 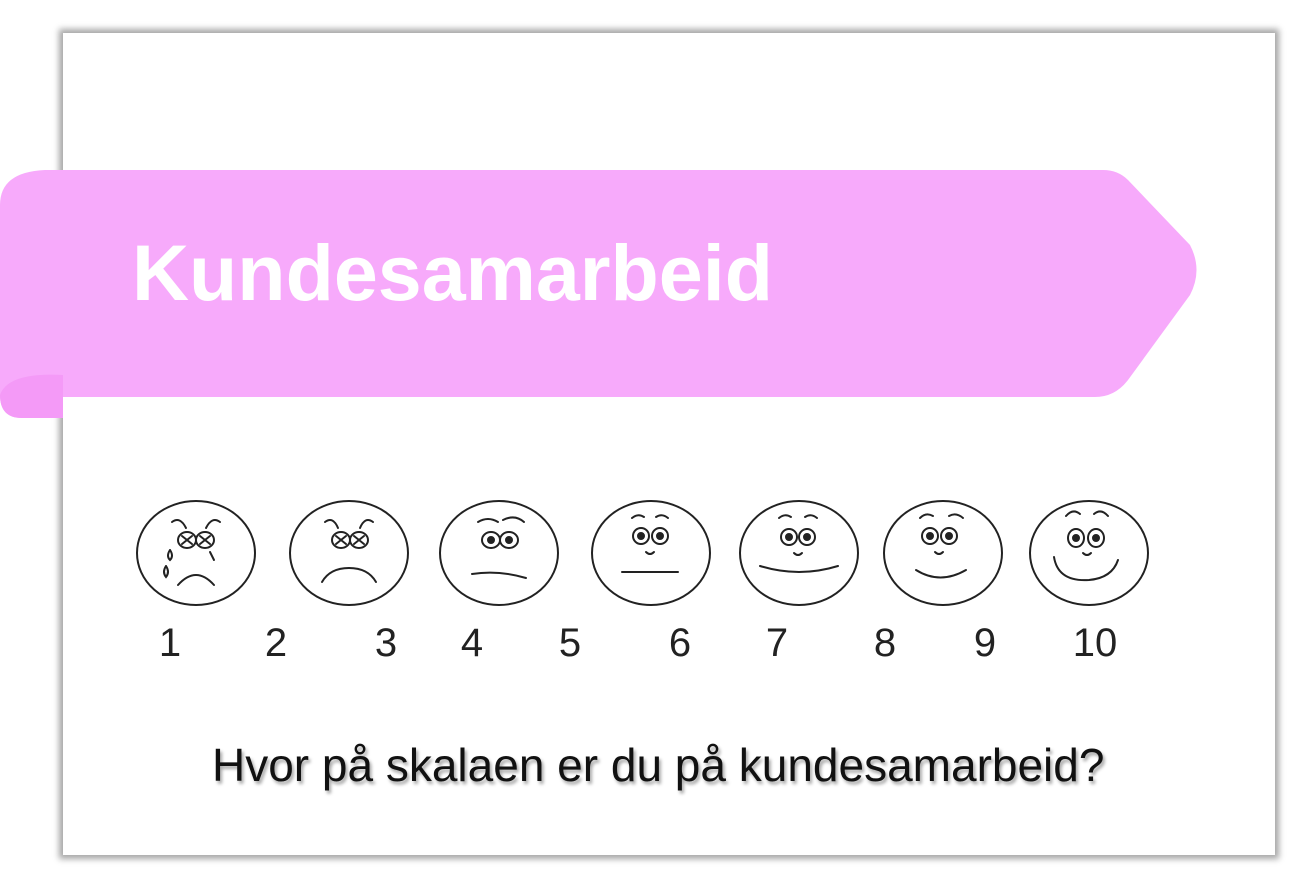 I want to click on happy-face-icon, so click(x=1089, y=553).